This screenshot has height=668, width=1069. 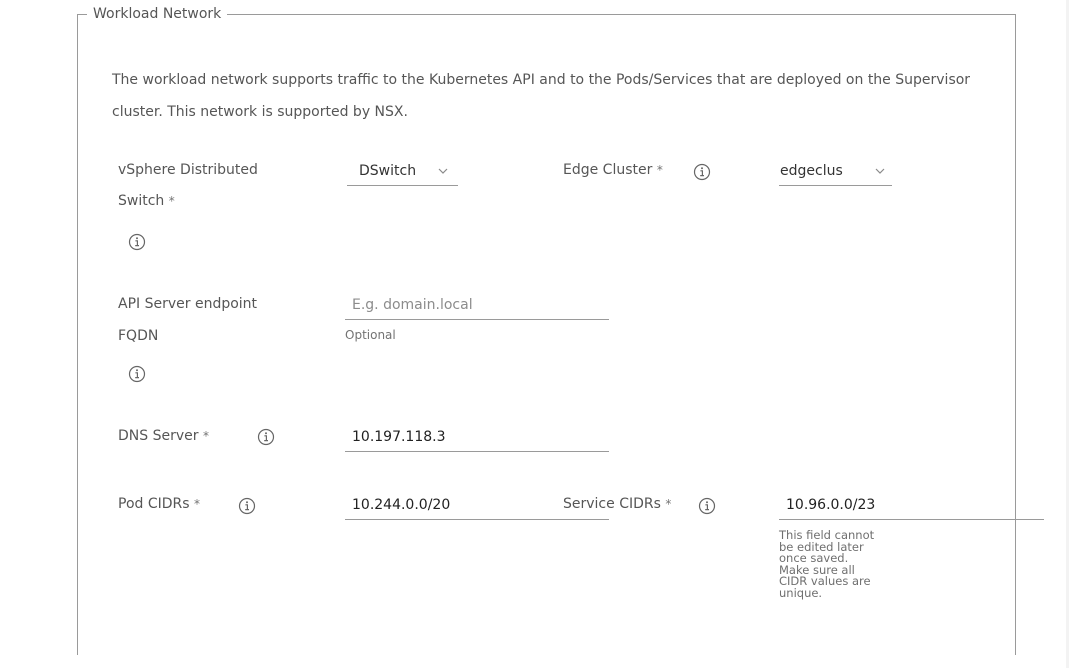 I want to click on api-fqdn-input: E.g. domain.local, so click(x=477, y=304).